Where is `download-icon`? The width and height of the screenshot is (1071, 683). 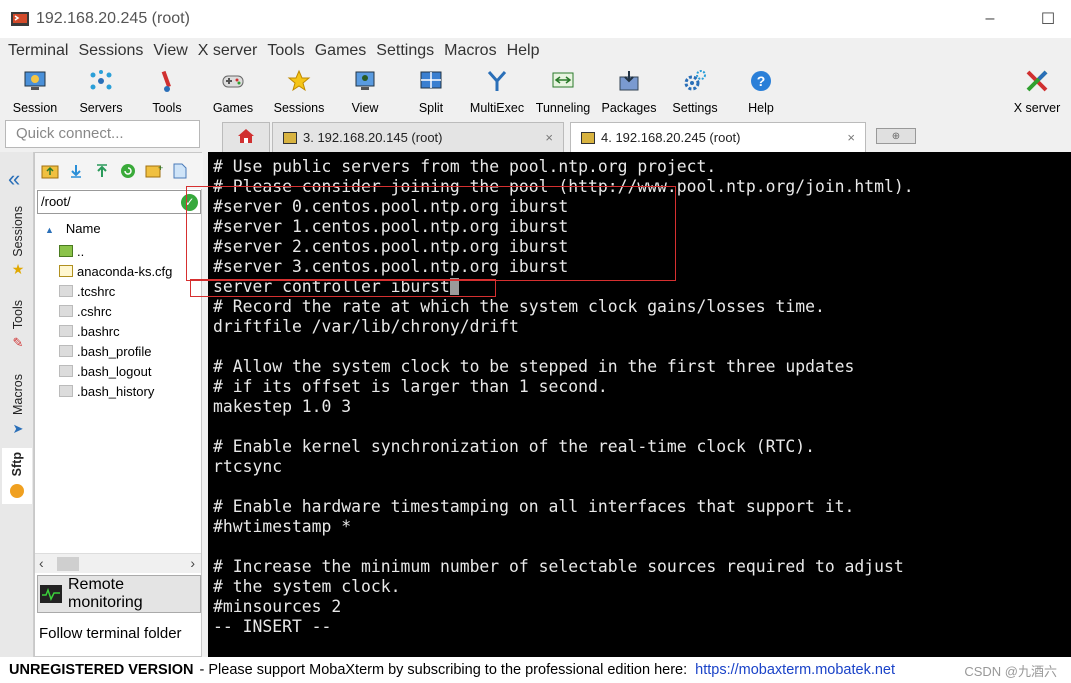
download-icon is located at coordinates (76, 171).